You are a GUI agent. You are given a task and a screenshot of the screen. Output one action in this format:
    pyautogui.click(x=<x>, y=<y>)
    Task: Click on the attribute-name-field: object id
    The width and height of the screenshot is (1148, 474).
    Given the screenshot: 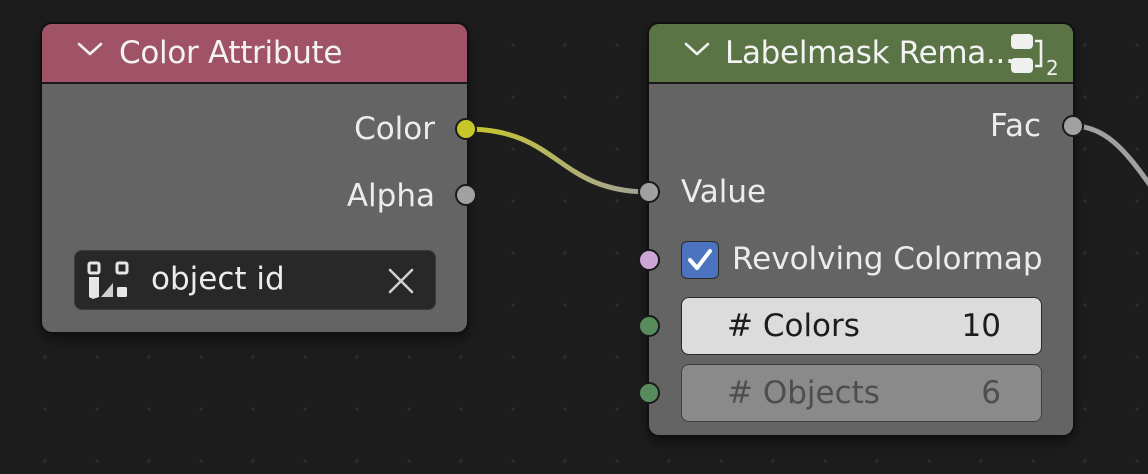 What is the action you would take?
    pyautogui.click(x=255, y=280)
    